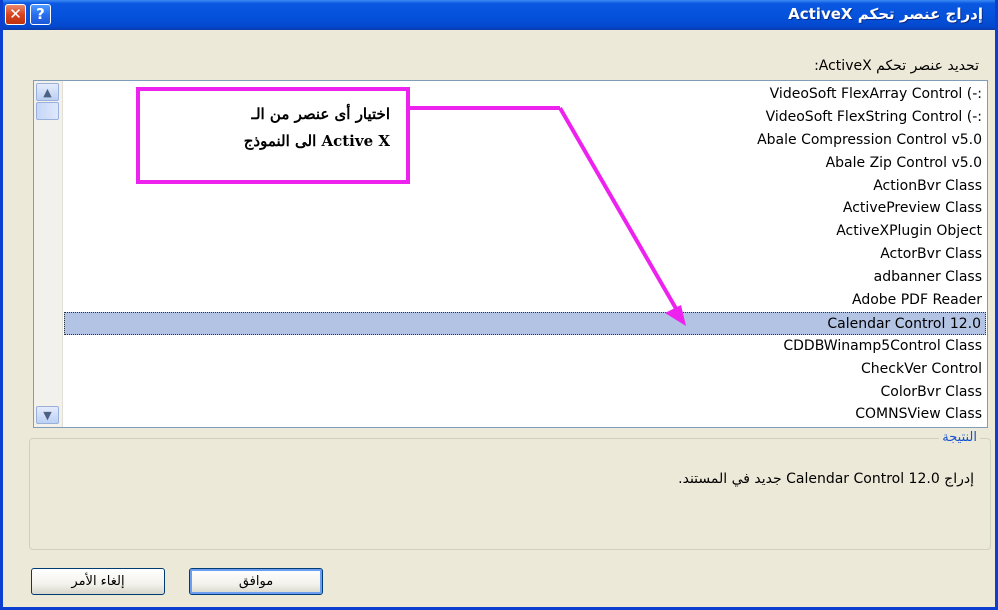  I want to click on help-button: ?, so click(40, 14).